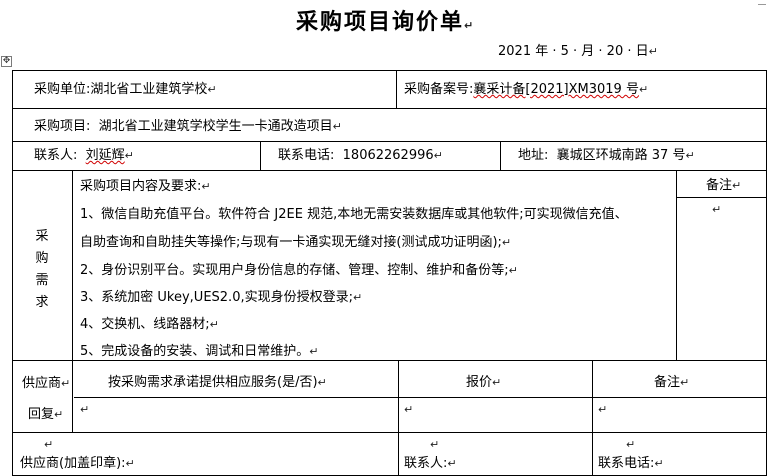 The width and height of the screenshot is (774, 476). Describe the element at coordinates (409, 409) in the screenshot. I see `quote-cell: ↵` at that location.